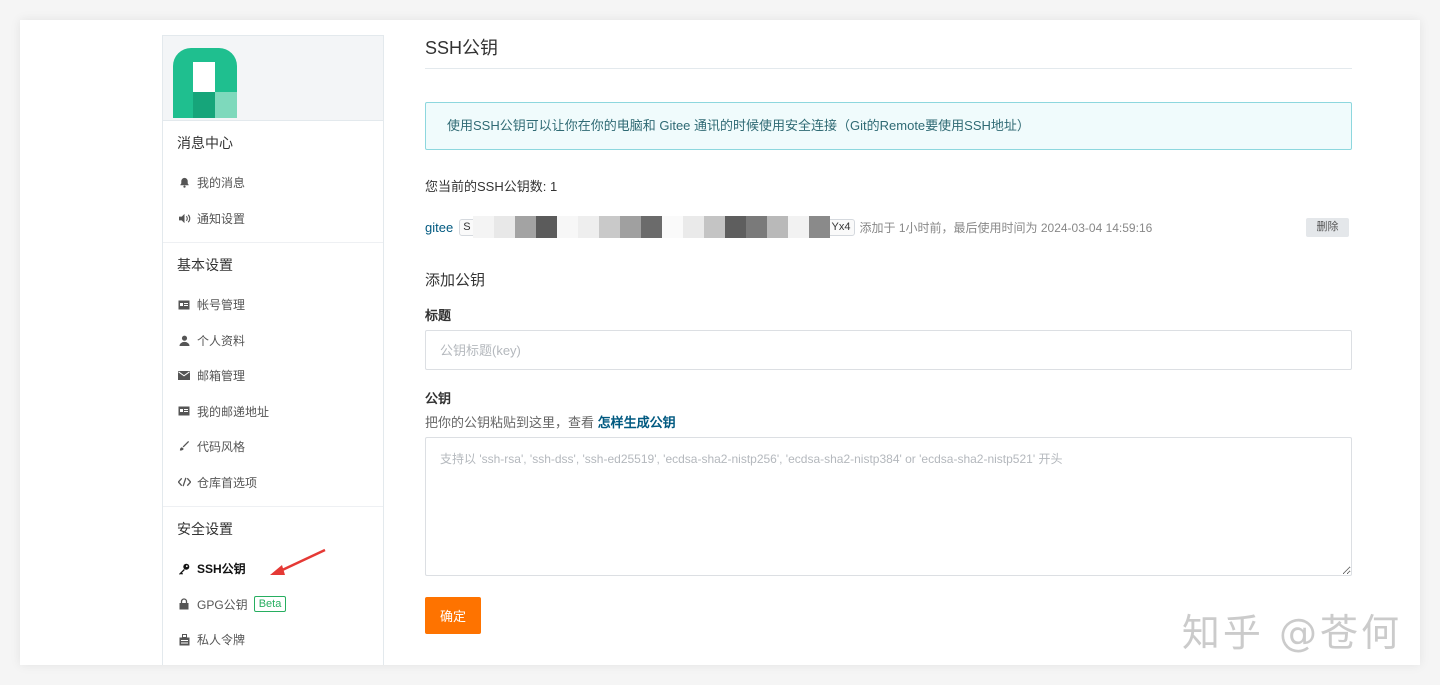 The image size is (1440, 685). What do you see at coordinates (273, 341) in the screenshot?
I see `sidebar-item-profile: 个人资料` at bounding box center [273, 341].